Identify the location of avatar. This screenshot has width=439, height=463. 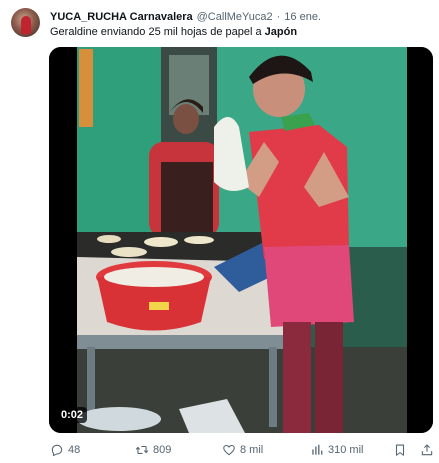
(25, 22).